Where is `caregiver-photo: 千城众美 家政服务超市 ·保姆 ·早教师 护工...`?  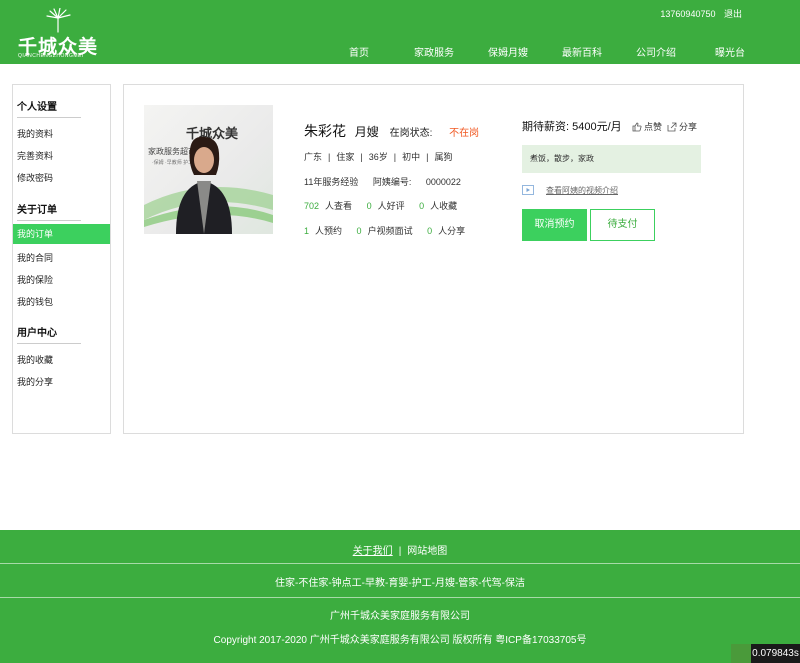 caregiver-photo: 千城众美 家政服务超市 ·保姆 ·早教师 护工... is located at coordinates (208, 169).